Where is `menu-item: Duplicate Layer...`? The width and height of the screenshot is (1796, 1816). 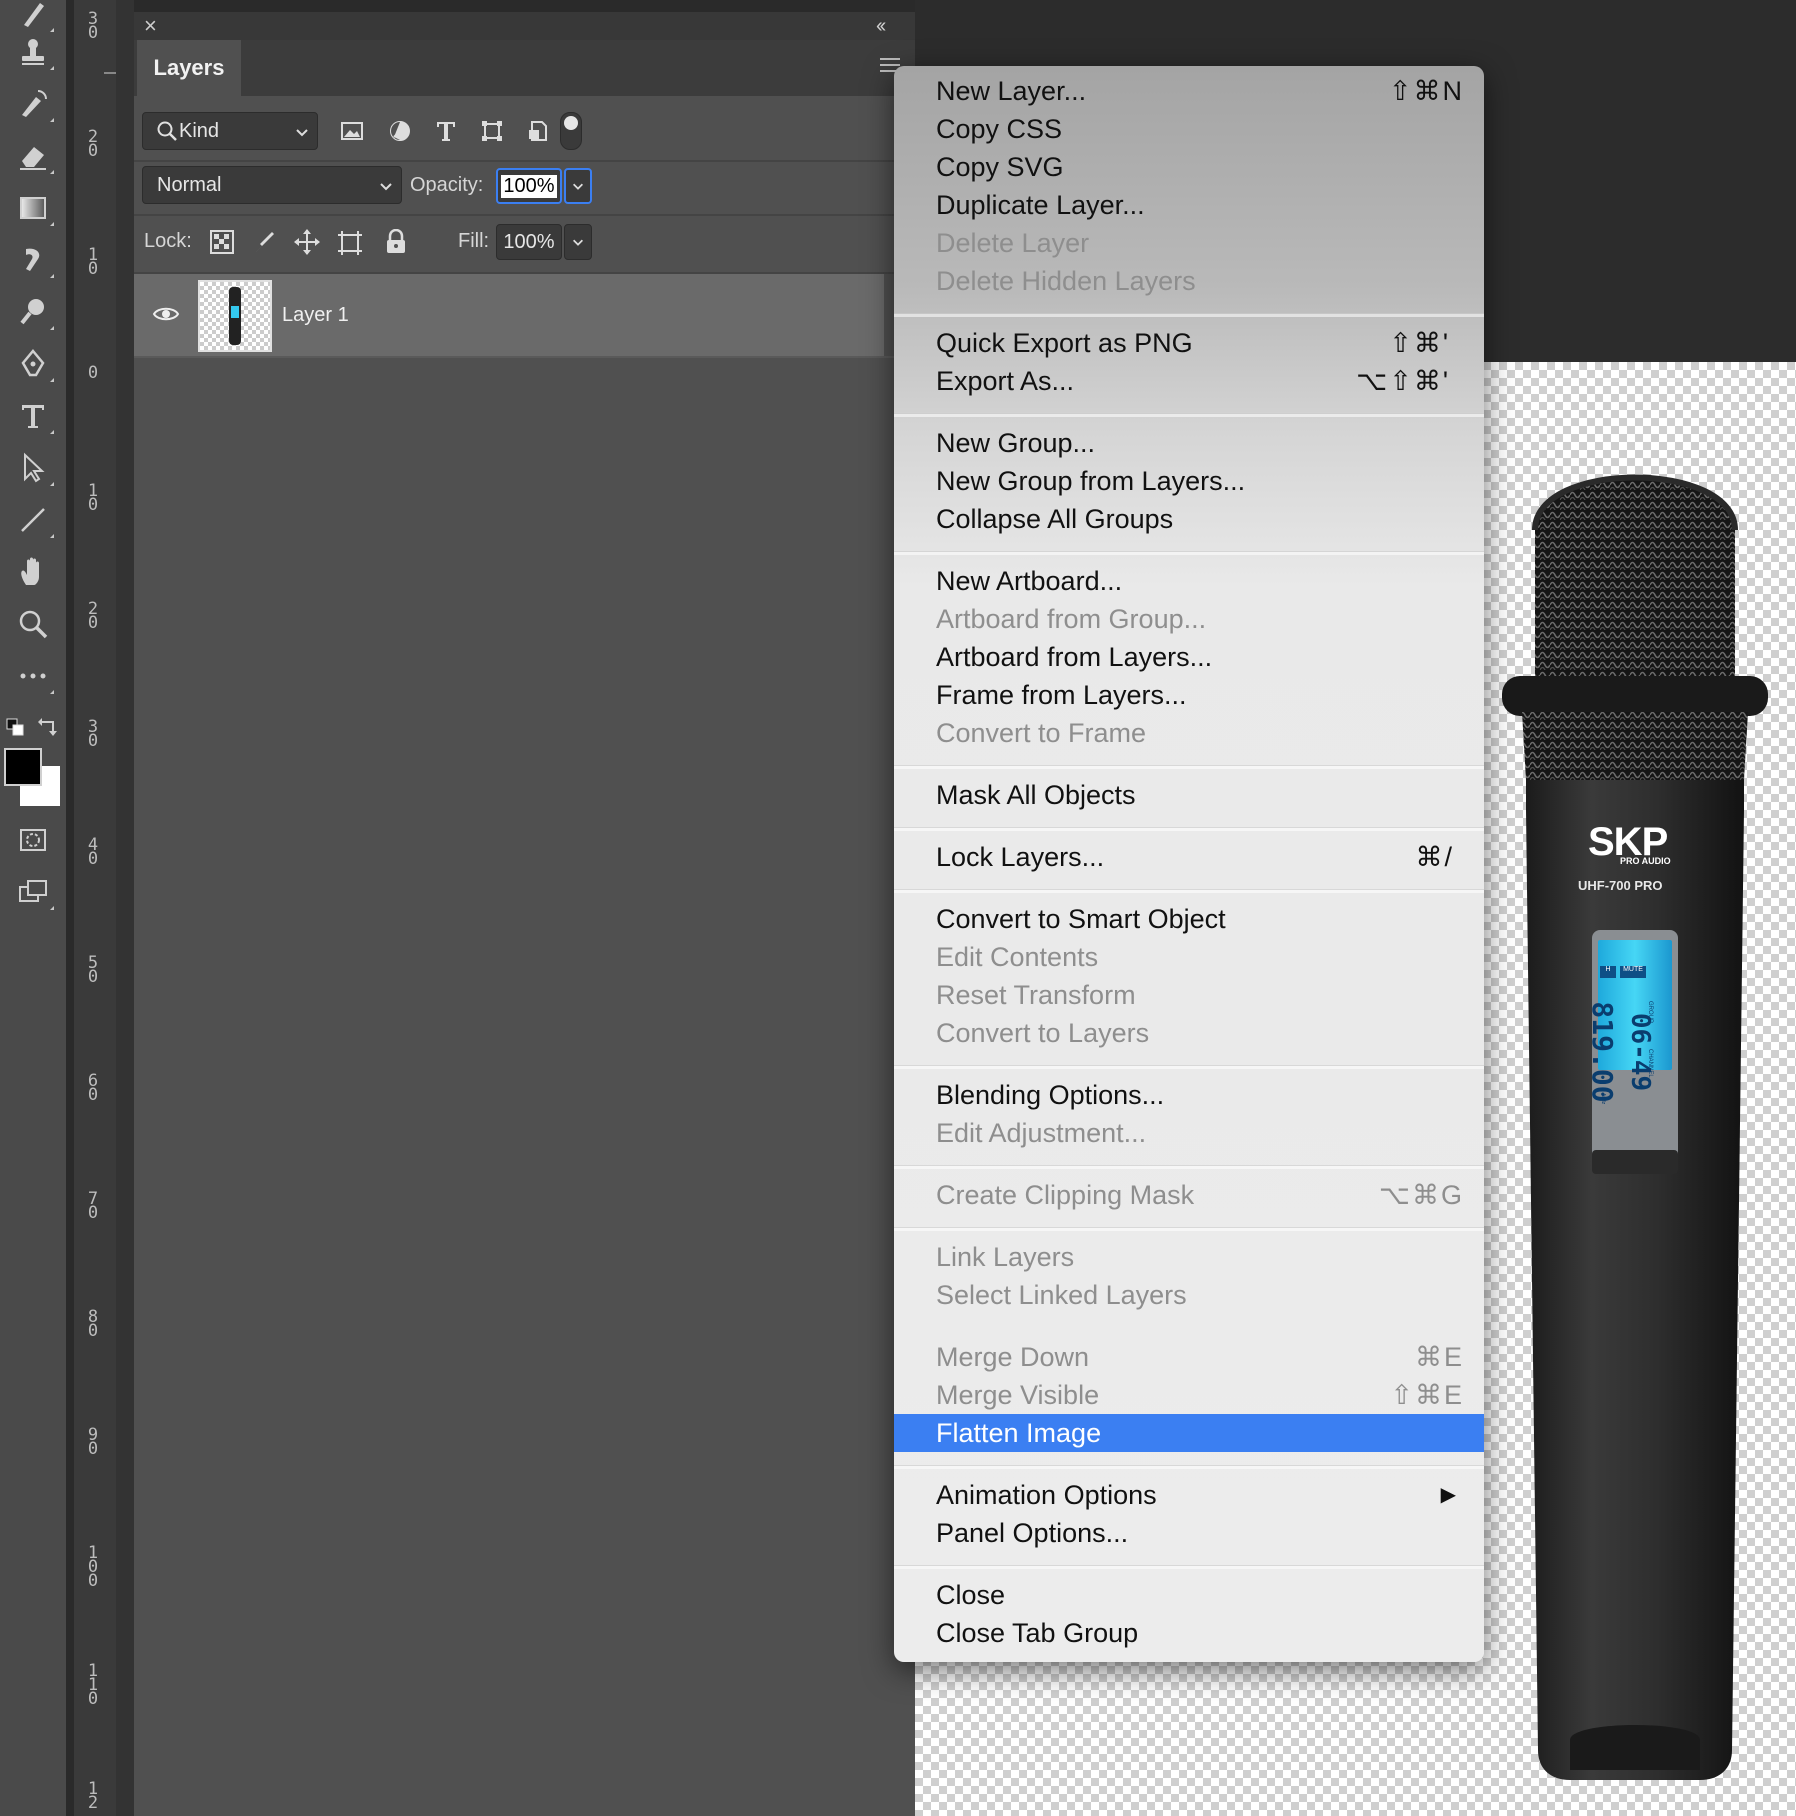
menu-item: Duplicate Layer... is located at coordinates (1189, 205).